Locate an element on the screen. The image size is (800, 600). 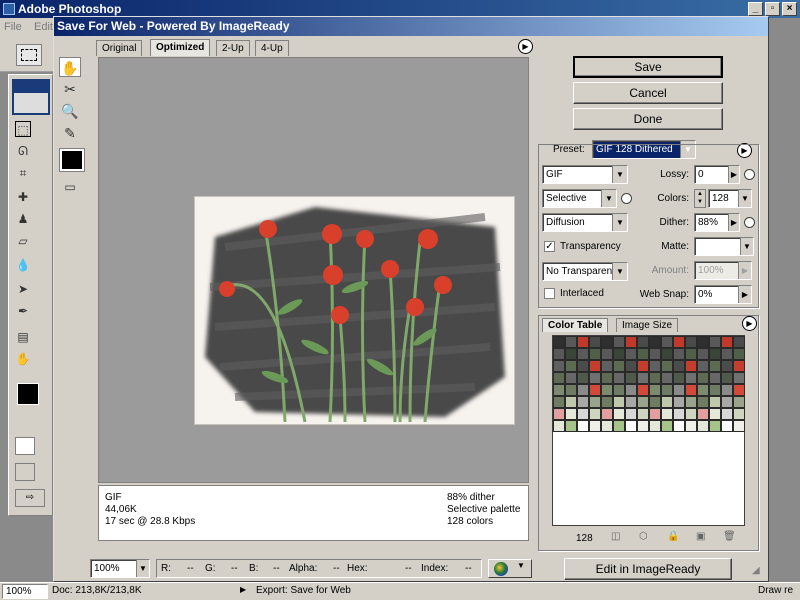
transparency-checkbox: ✓ is located at coordinates (549, 246).